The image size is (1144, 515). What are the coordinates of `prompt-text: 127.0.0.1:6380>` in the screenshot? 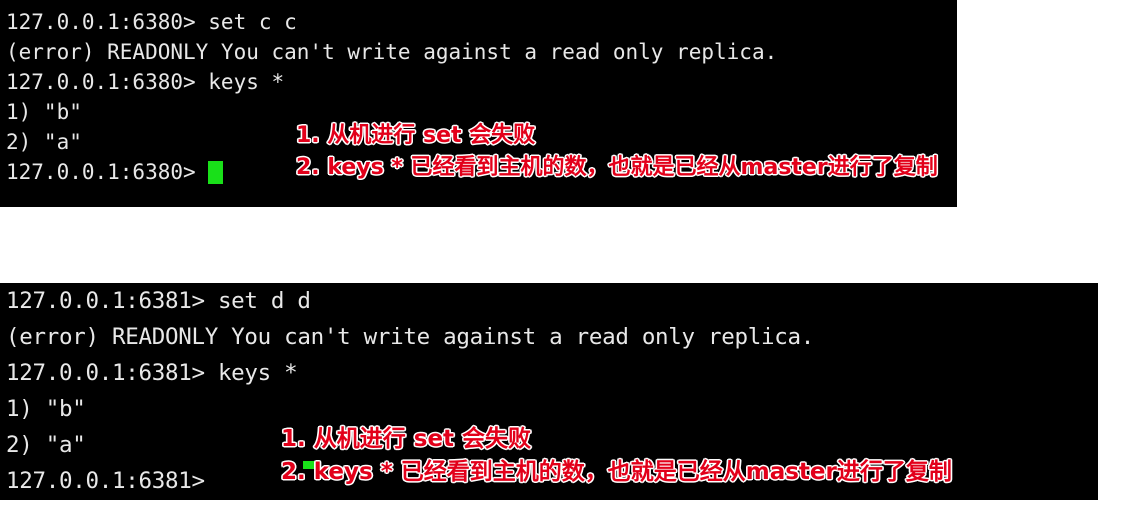 It's located at (107, 172).